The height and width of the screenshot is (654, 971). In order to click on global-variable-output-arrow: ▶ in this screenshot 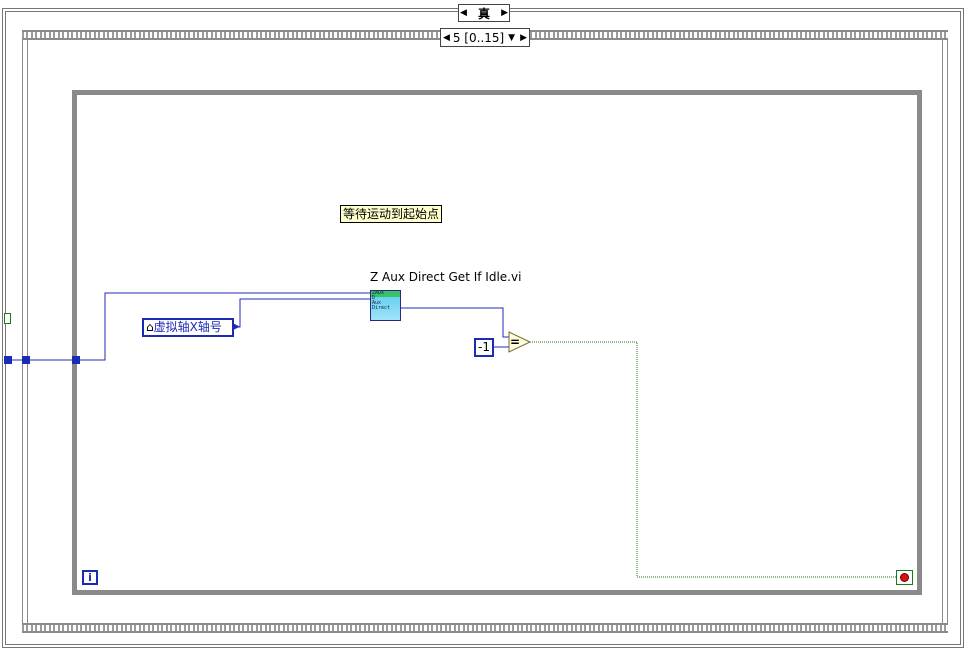, I will do `click(236, 327)`.